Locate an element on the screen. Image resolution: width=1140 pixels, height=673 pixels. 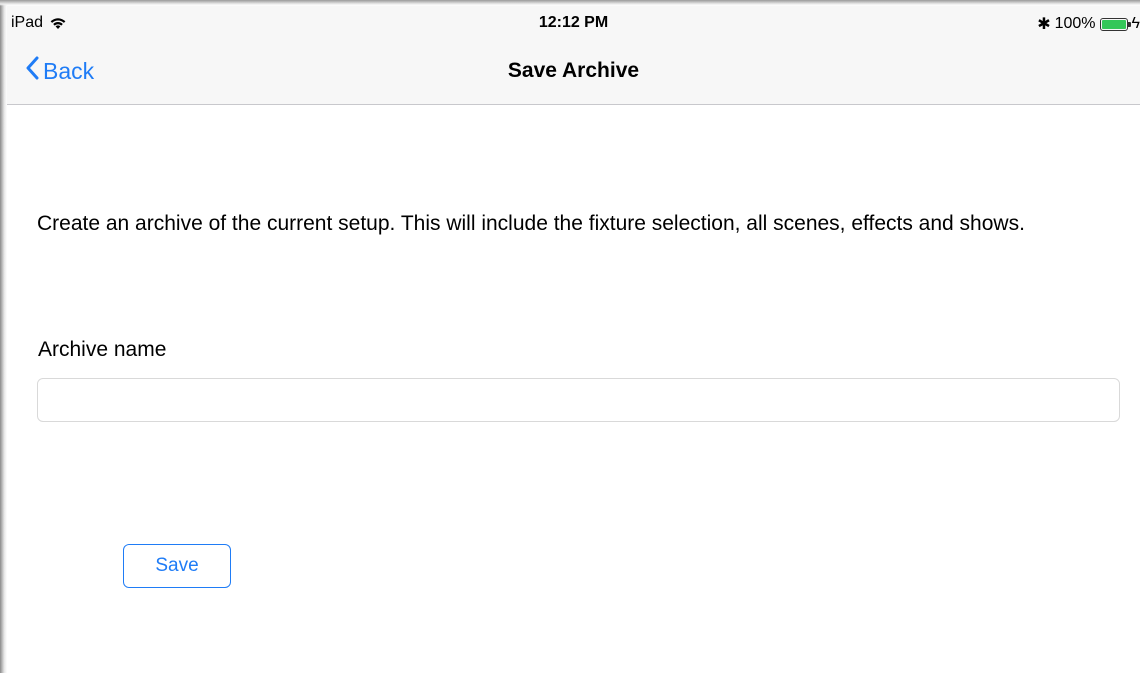
navigation-bar: Back Save Archive is located at coordinates (573, 74).